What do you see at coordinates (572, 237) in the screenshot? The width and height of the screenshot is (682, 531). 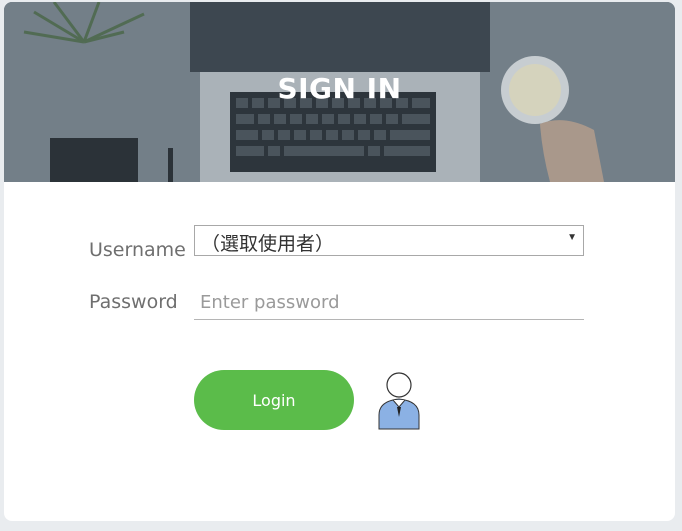 I see `caret-down-icon: ▼` at bounding box center [572, 237].